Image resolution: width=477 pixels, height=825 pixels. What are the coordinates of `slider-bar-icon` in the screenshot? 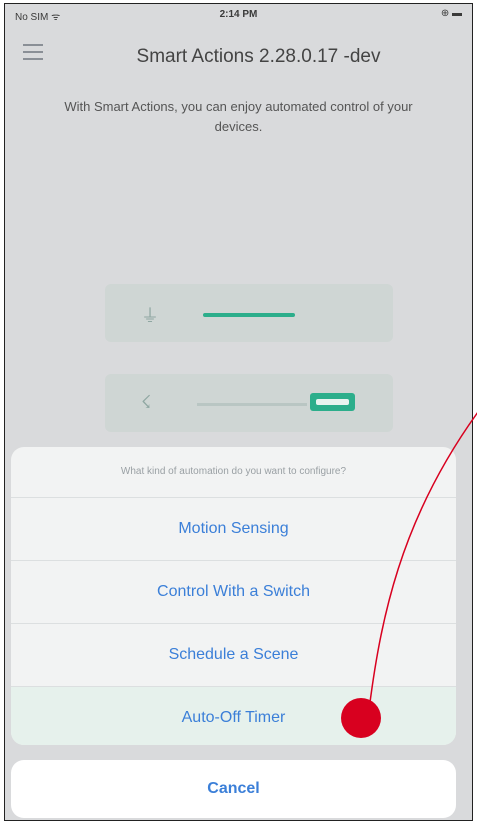 It's located at (249, 315).